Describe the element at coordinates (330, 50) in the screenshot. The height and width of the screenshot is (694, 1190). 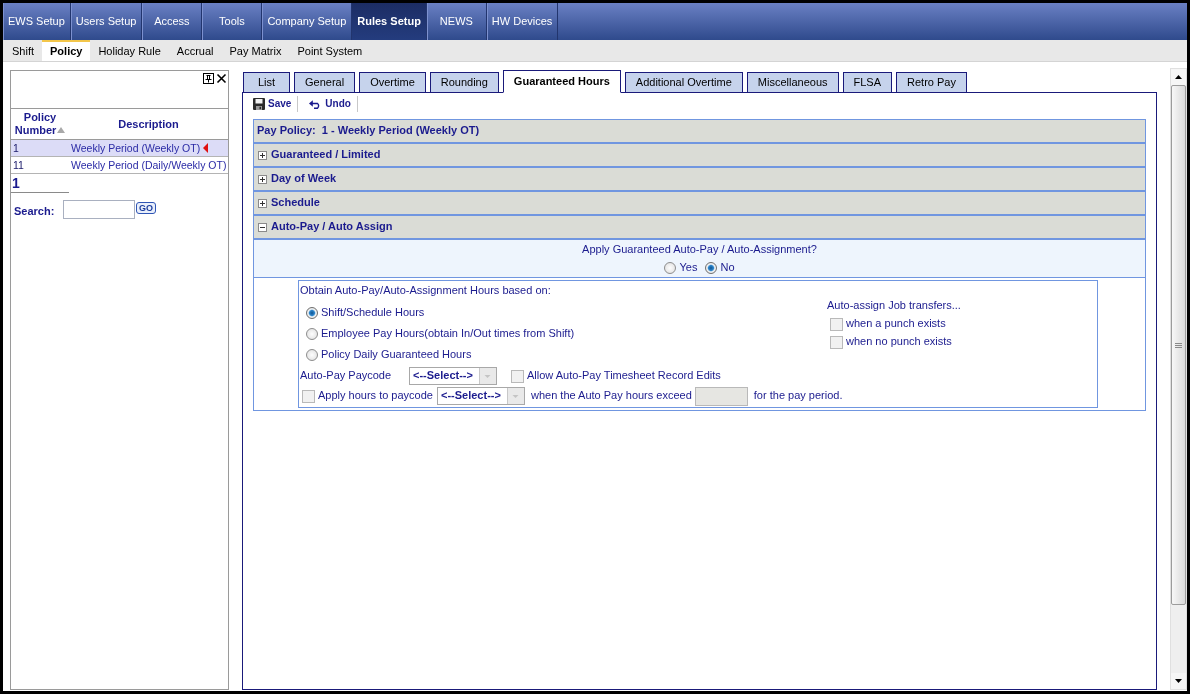
I see `sub-nav-tab: Point System` at that location.